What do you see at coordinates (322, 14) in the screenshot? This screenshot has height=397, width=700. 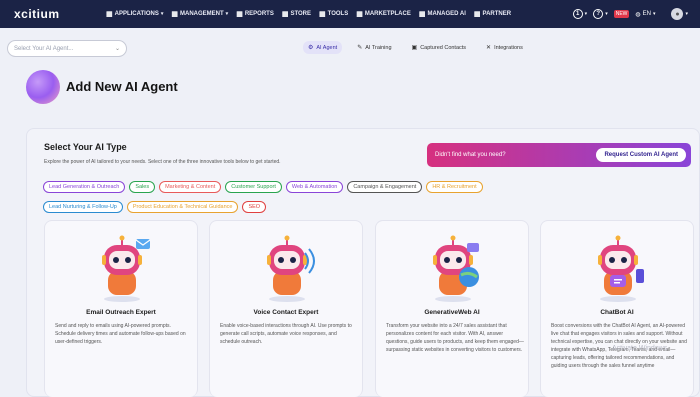 I see `tools-icon: ▦` at bounding box center [322, 14].